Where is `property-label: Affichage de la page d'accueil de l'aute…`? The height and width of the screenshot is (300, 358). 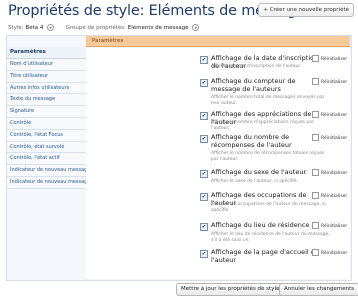 property-label: Affichage de la page d'accueil de l'aute… is located at coordinates (265, 256).